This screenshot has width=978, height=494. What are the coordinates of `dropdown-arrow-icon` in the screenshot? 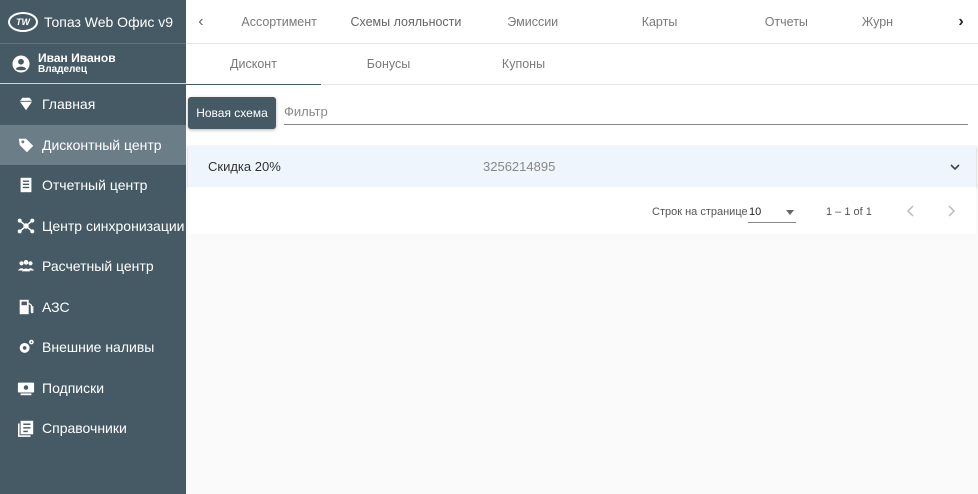 It's located at (790, 212).